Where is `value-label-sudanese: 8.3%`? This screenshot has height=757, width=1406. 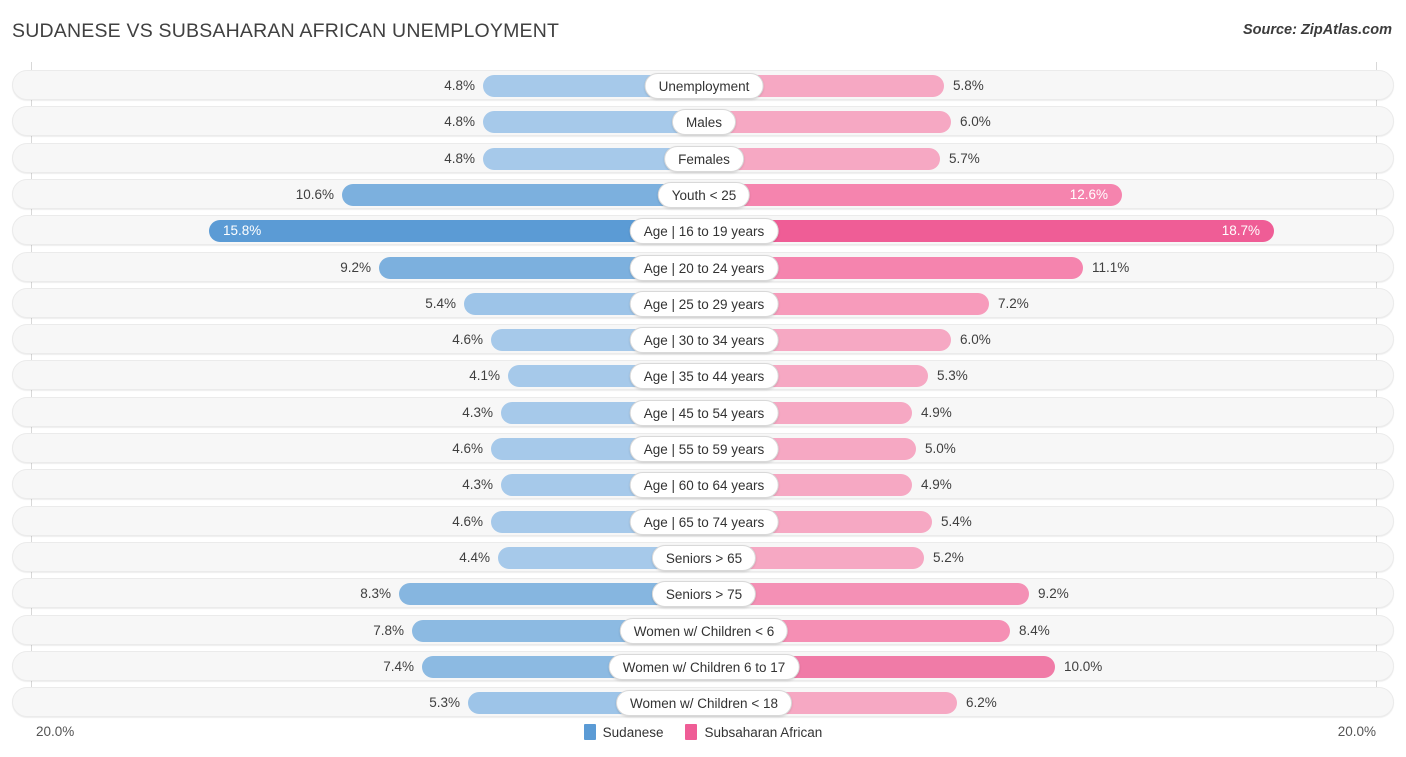 value-label-sudanese: 8.3% is located at coordinates (375, 594).